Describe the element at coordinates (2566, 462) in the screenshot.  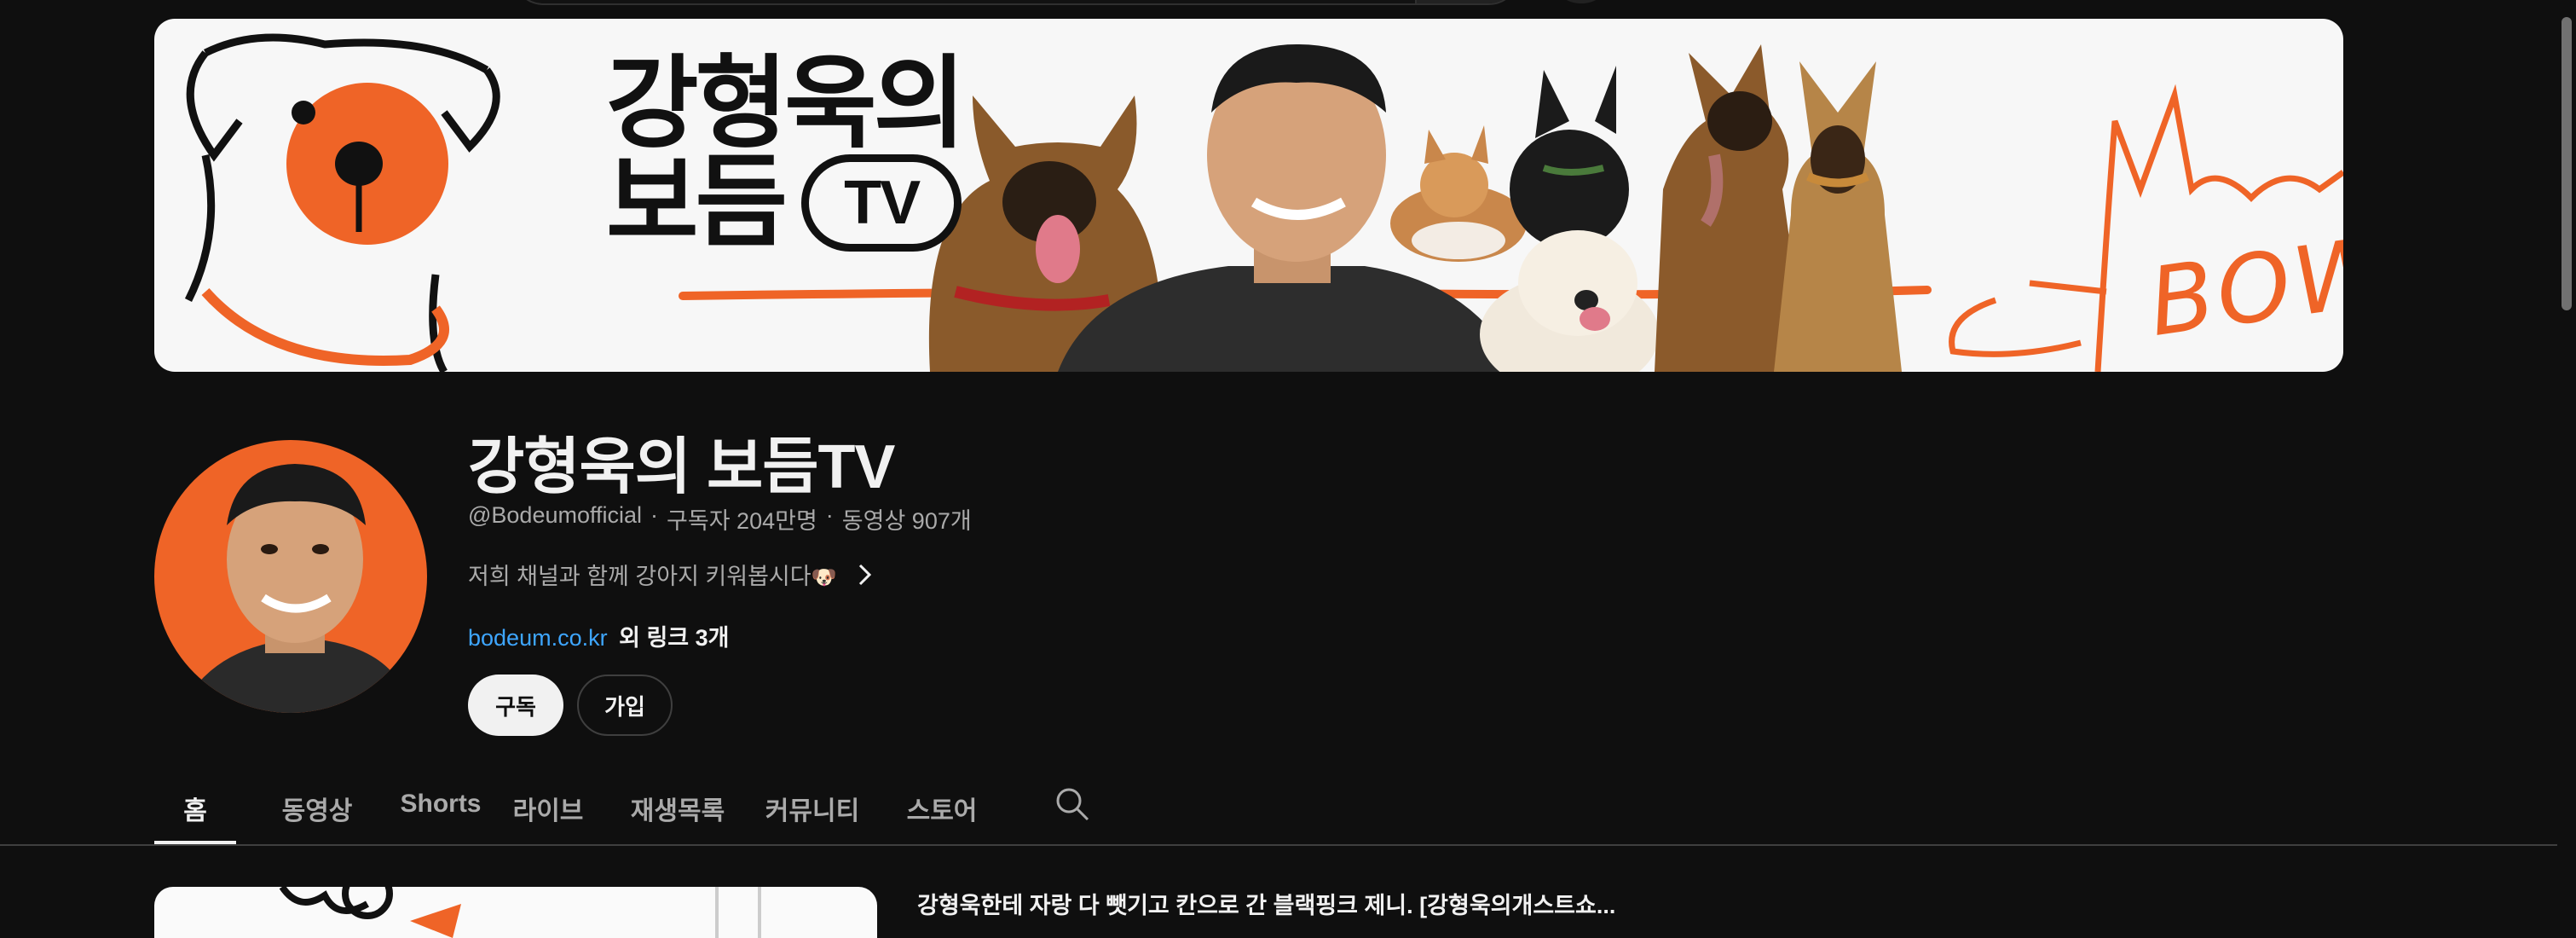
I see `page-scrollbar` at that location.